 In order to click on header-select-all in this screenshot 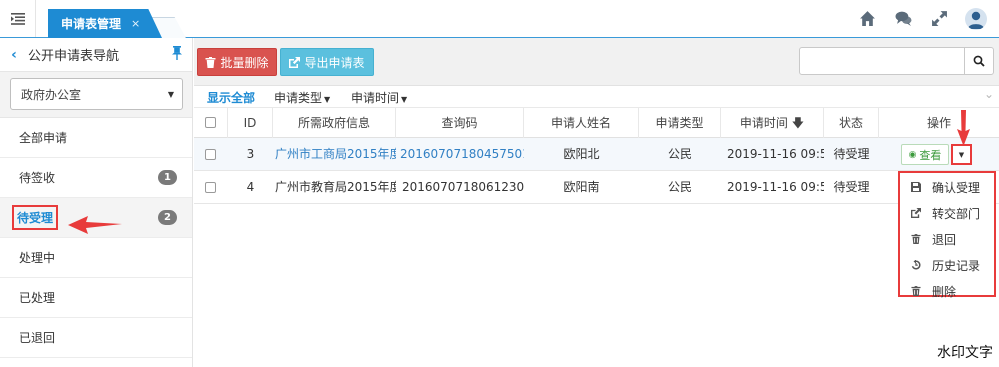, I will do `click(211, 123)`.